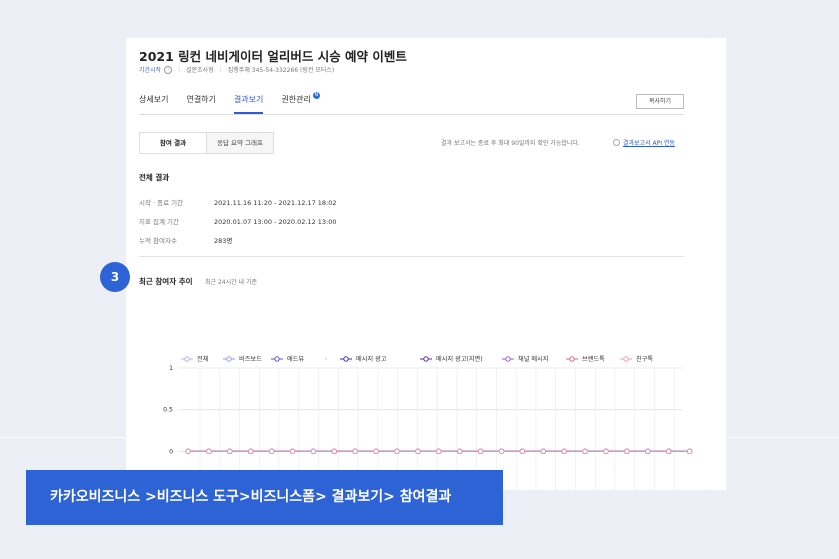 Image resolution: width=839 pixels, height=559 pixels. Describe the element at coordinates (168, 69) in the screenshot. I see `info-icon: i` at that location.